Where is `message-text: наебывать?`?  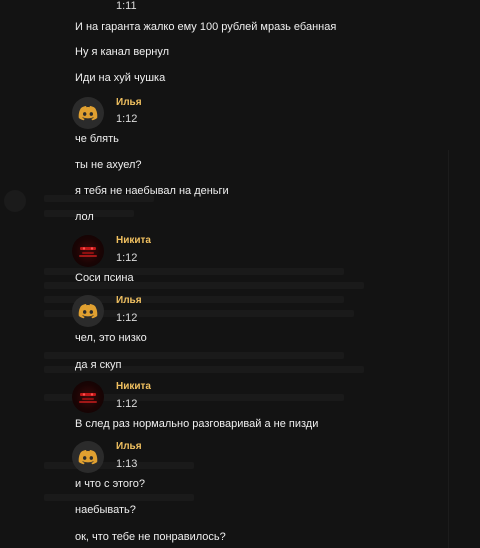 message-text: наебывать? is located at coordinates (105, 510).